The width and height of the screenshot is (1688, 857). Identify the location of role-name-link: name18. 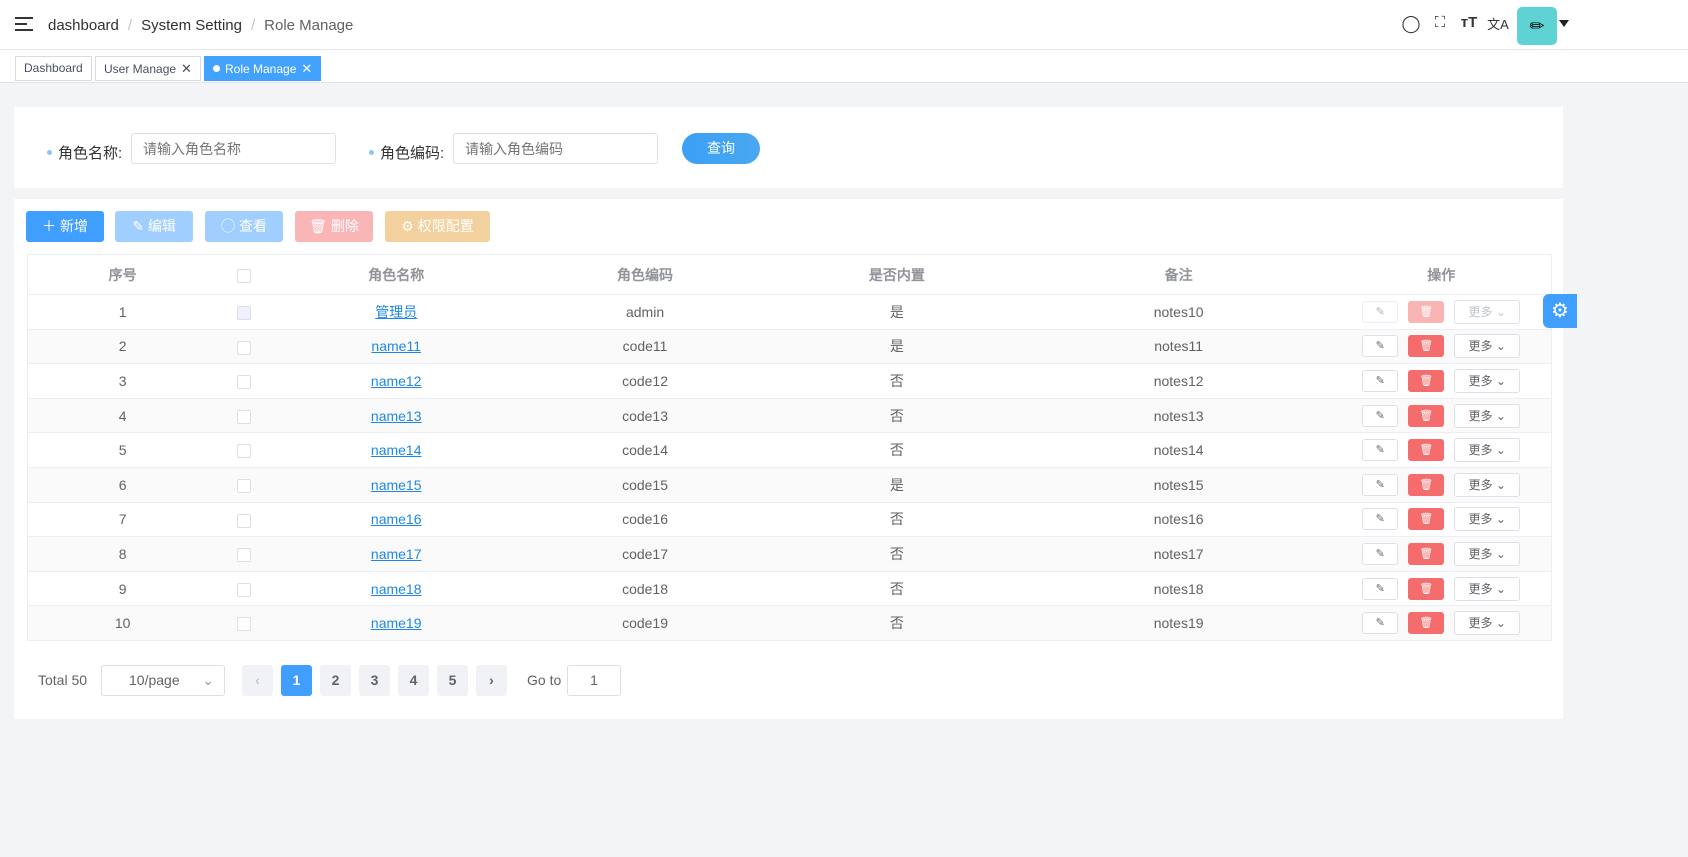
(396, 589).